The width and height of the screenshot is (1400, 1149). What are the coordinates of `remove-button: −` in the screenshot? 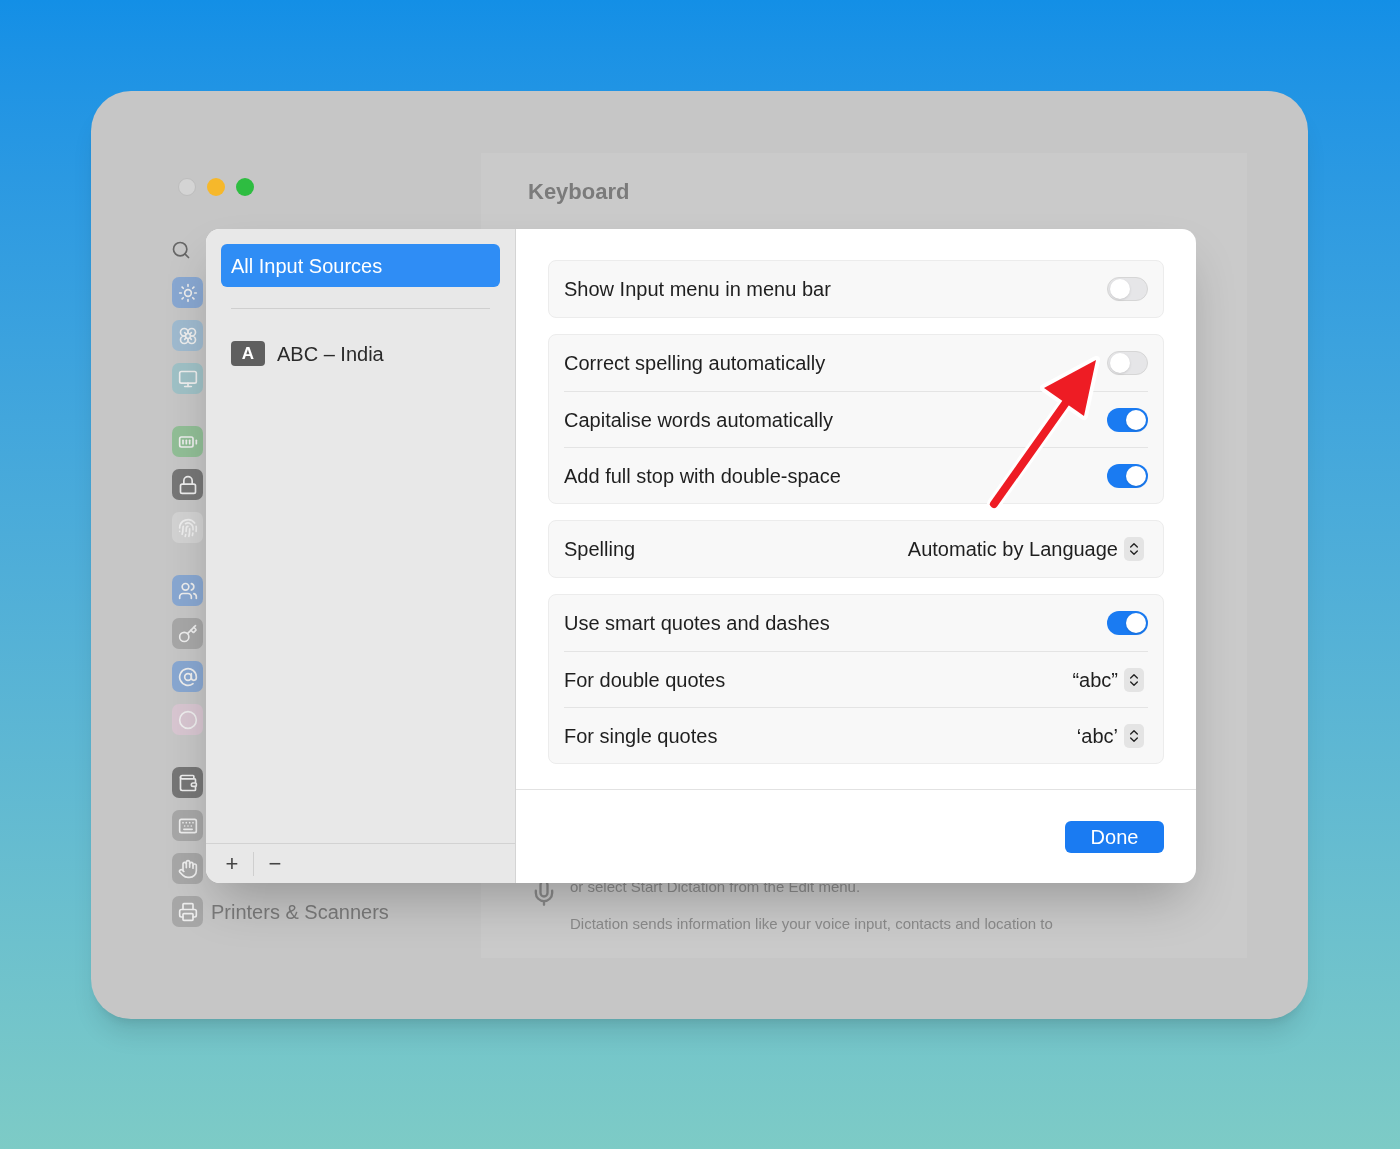 It's located at (275, 863).